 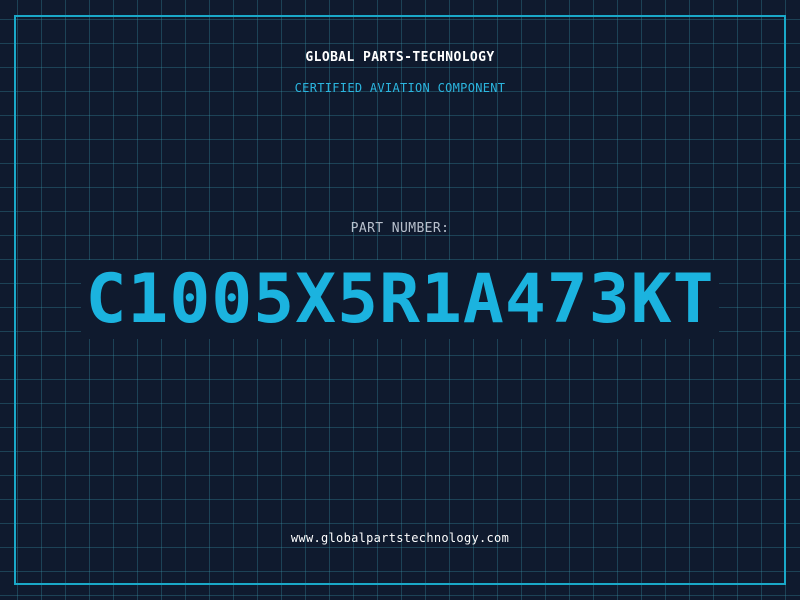 I want to click on company-name: GLOBAL PARTS-TECHNOLOGY, so click(x=400, y=57).